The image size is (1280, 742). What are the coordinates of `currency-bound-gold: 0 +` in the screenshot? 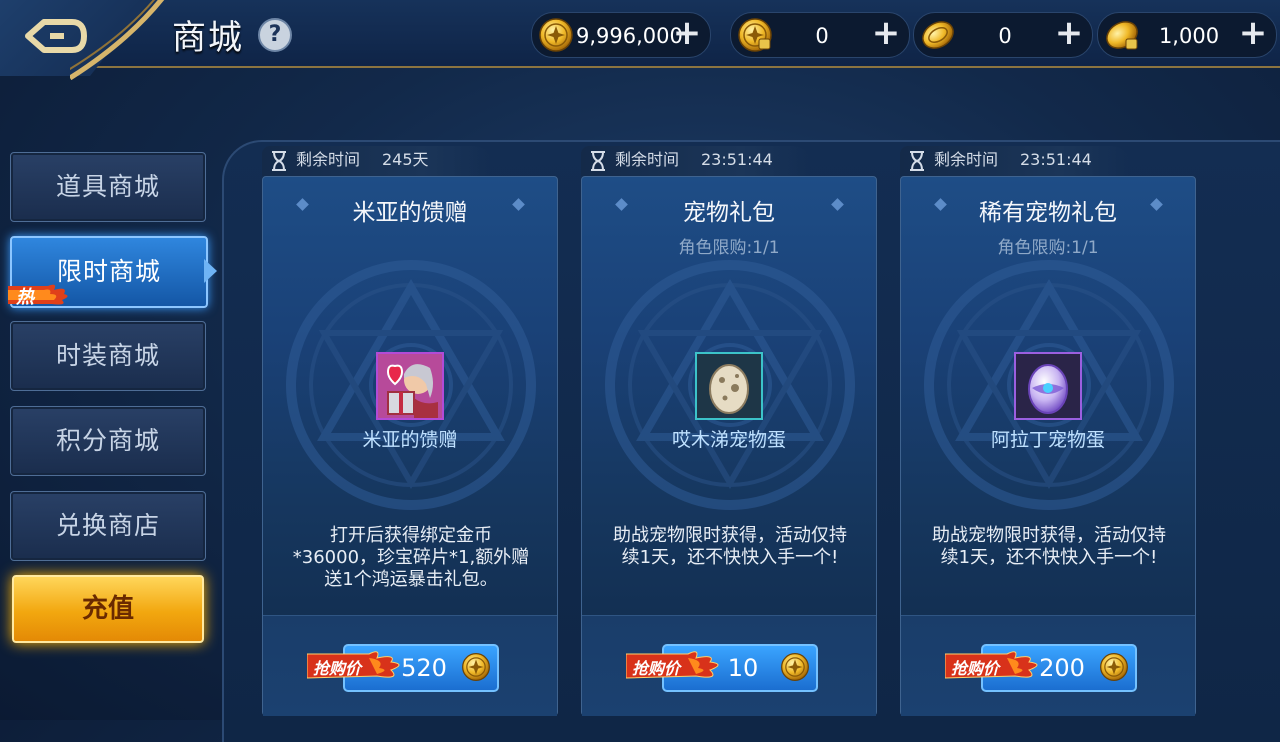 It's located at (820, 35).